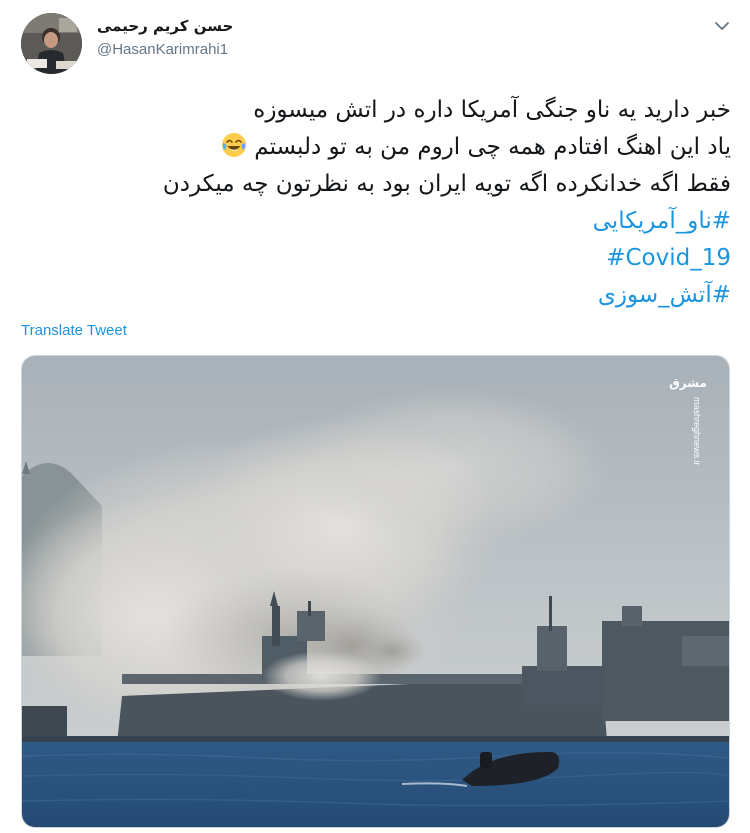  What do you see at coordinates (697, 431) in the screenshot?
I see `watermark-url: mashreghnews.ir` at bounding box center [697, 431].